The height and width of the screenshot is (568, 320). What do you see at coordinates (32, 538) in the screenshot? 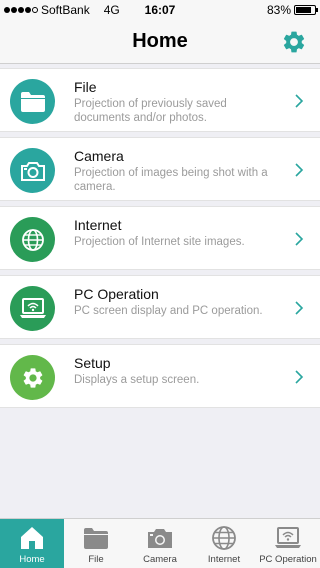
I see `house-icon` at bounding box center [32, 538].